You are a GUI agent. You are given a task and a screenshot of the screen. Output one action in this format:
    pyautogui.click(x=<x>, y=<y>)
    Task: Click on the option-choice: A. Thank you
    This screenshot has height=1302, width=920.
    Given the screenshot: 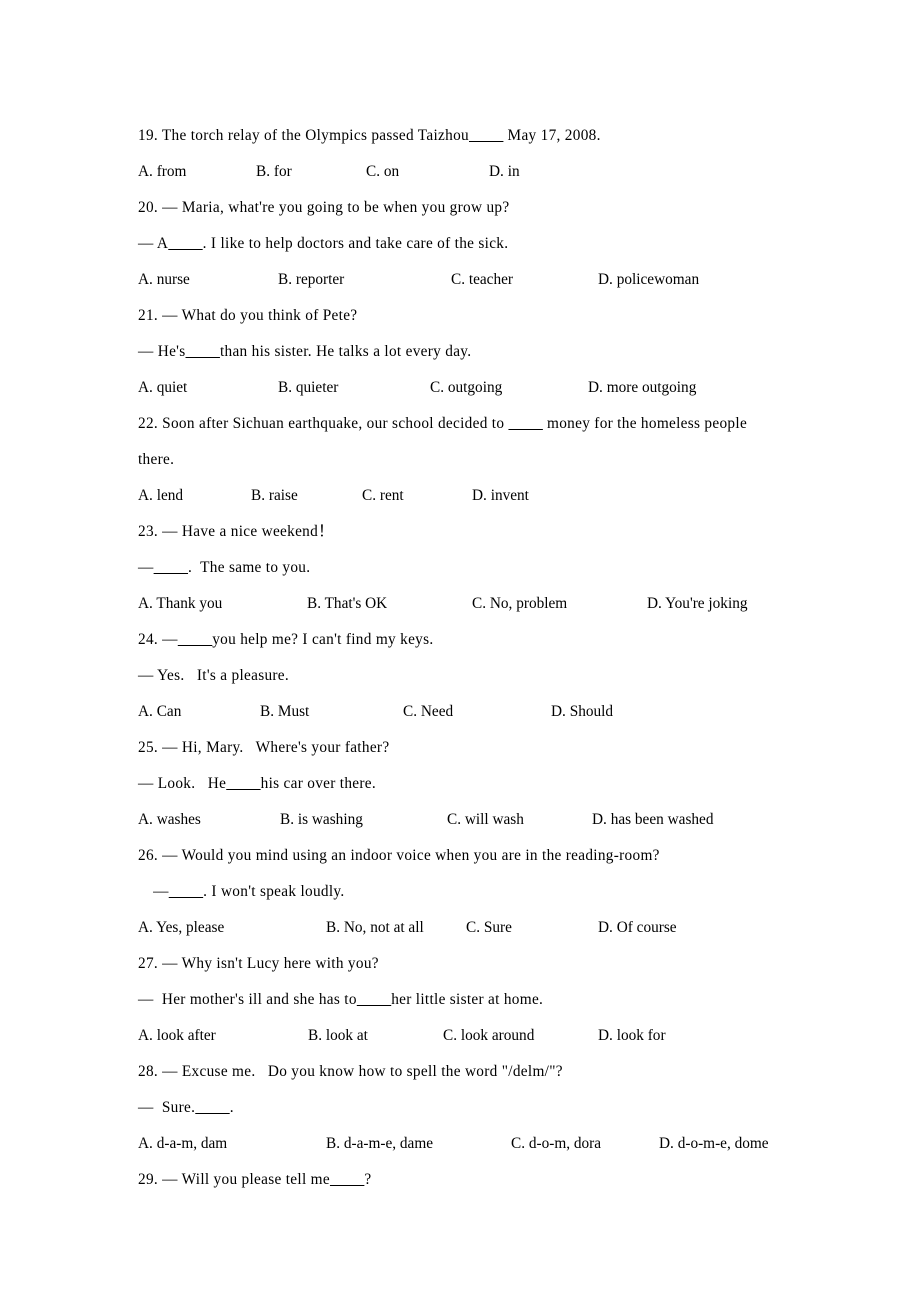 What is the action you would take?
    pyautogui.click(x=222, y=604)
    